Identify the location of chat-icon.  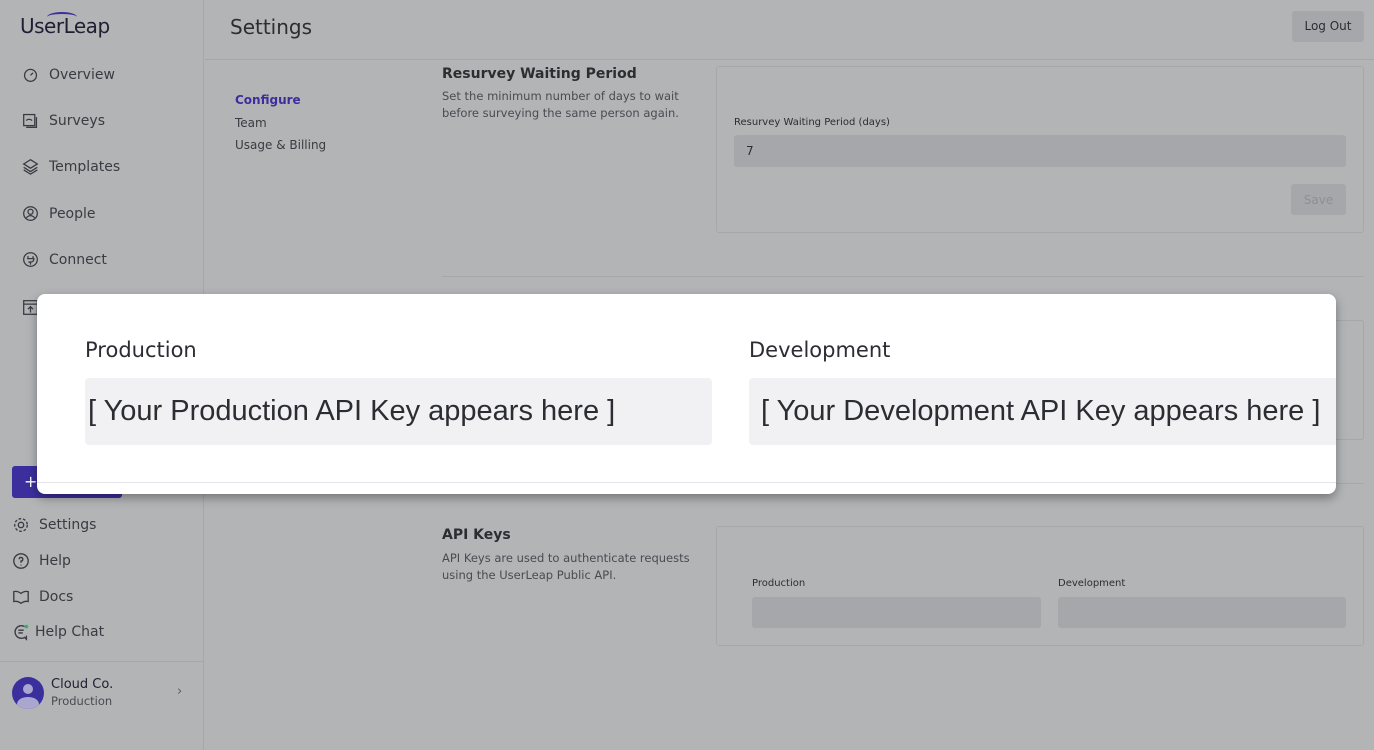
(21, 632).